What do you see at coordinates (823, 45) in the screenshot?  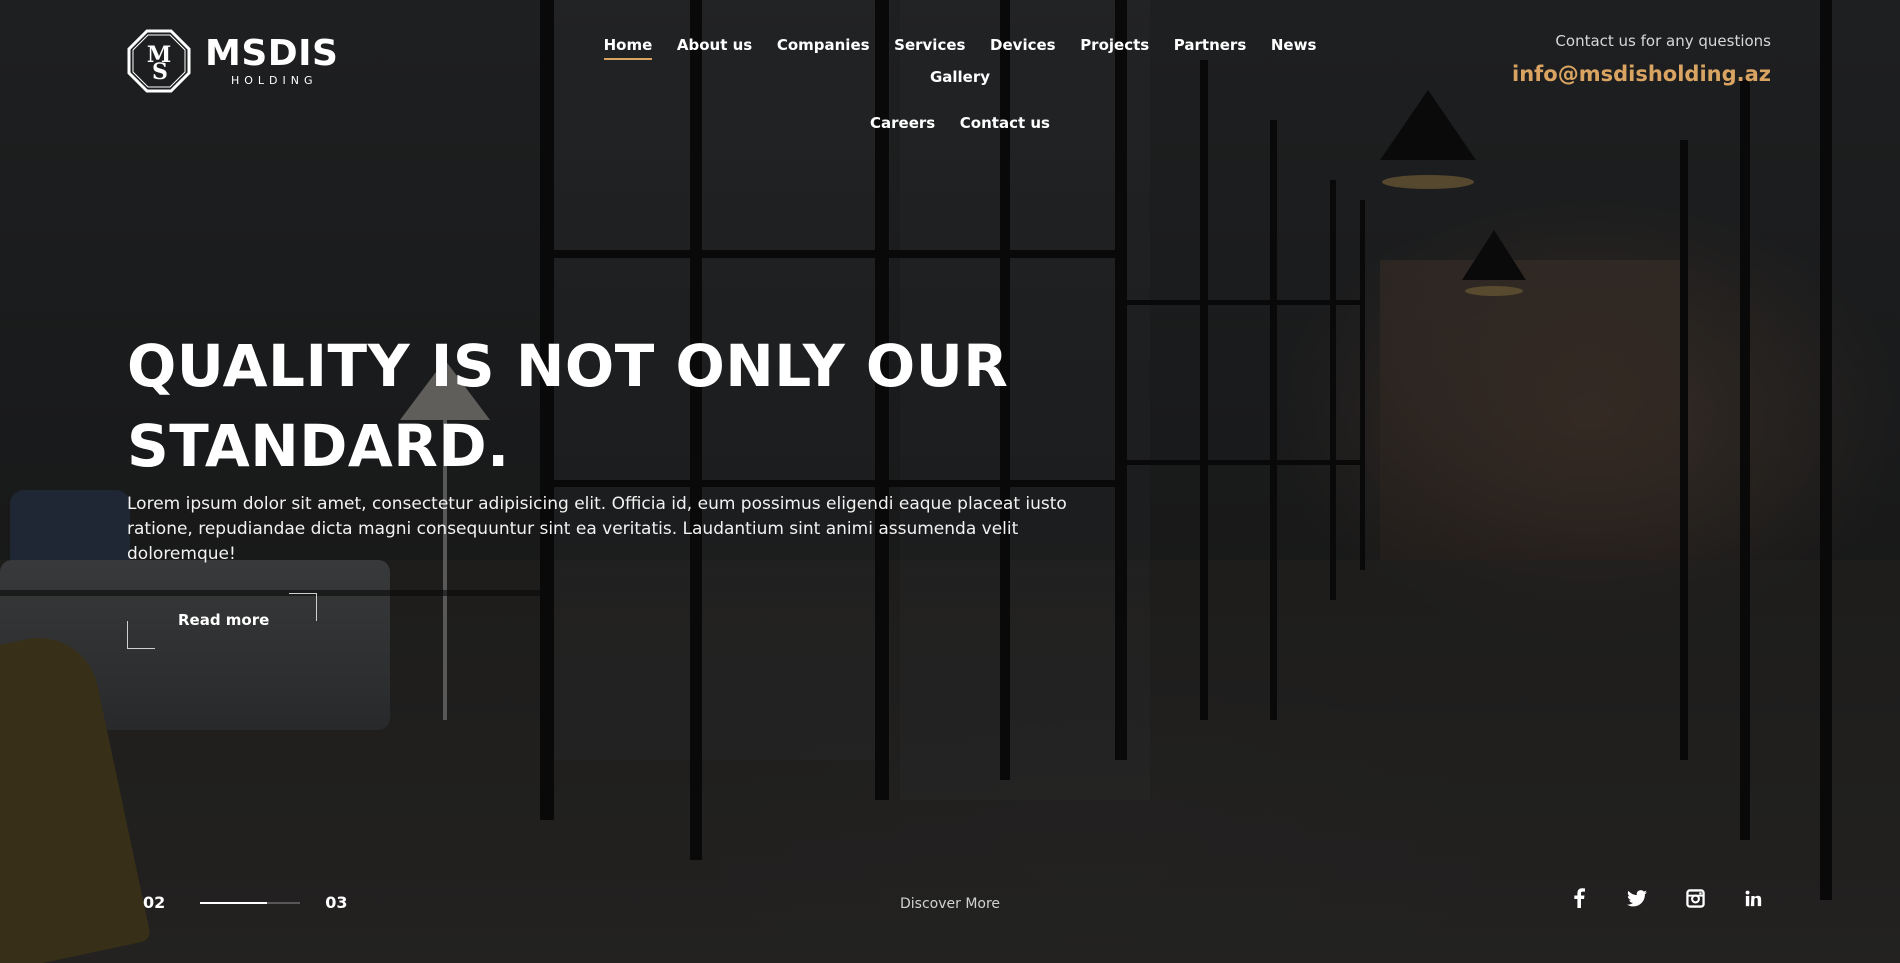 I see `nav-item-companies: Companies` at bounding box center [823, 45].